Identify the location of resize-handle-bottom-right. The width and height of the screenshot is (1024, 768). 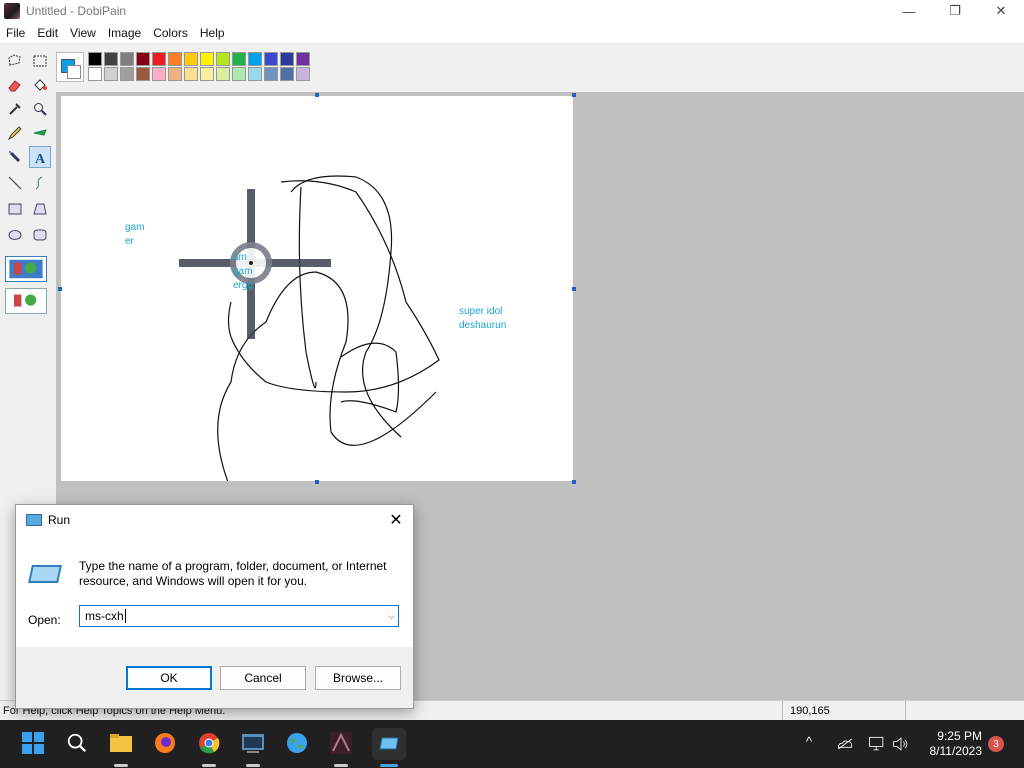
(574, 482).